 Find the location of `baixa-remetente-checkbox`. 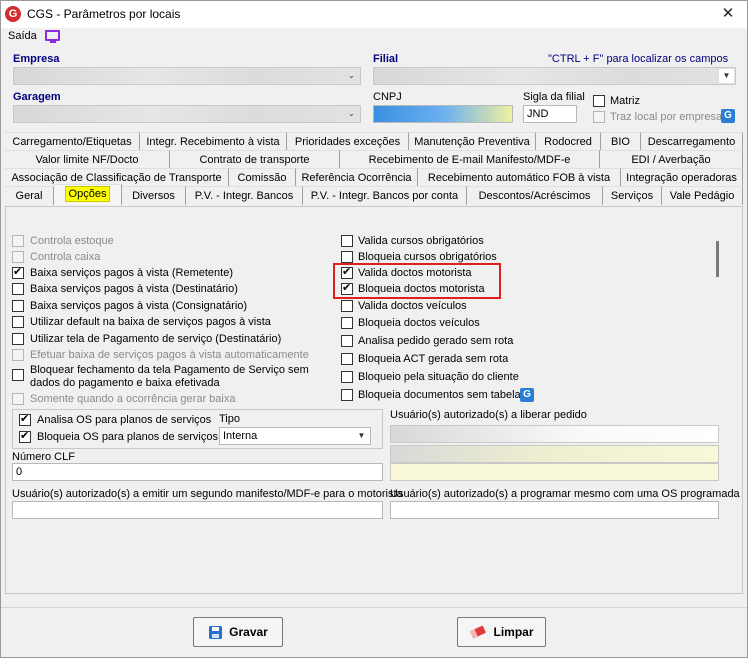

baixa-remetente-checkbox is located at coordinates (18, 272).